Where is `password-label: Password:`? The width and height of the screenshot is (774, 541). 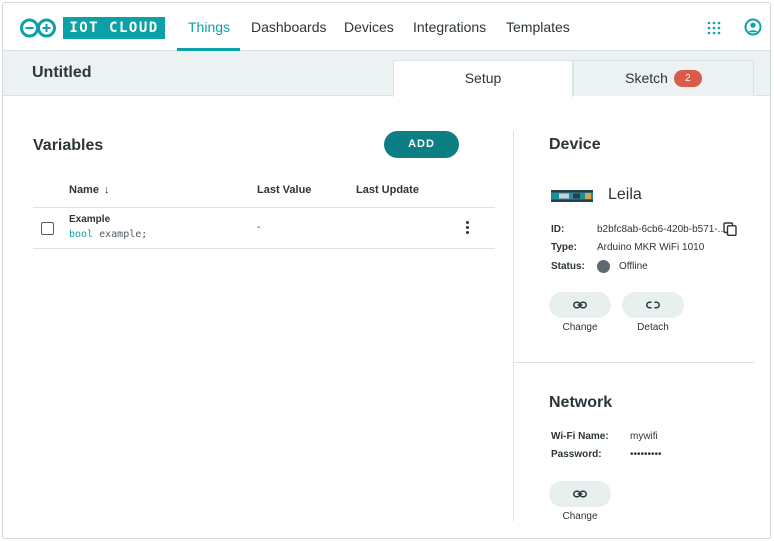 password-label: Password: is located at coordinates (576, 454).